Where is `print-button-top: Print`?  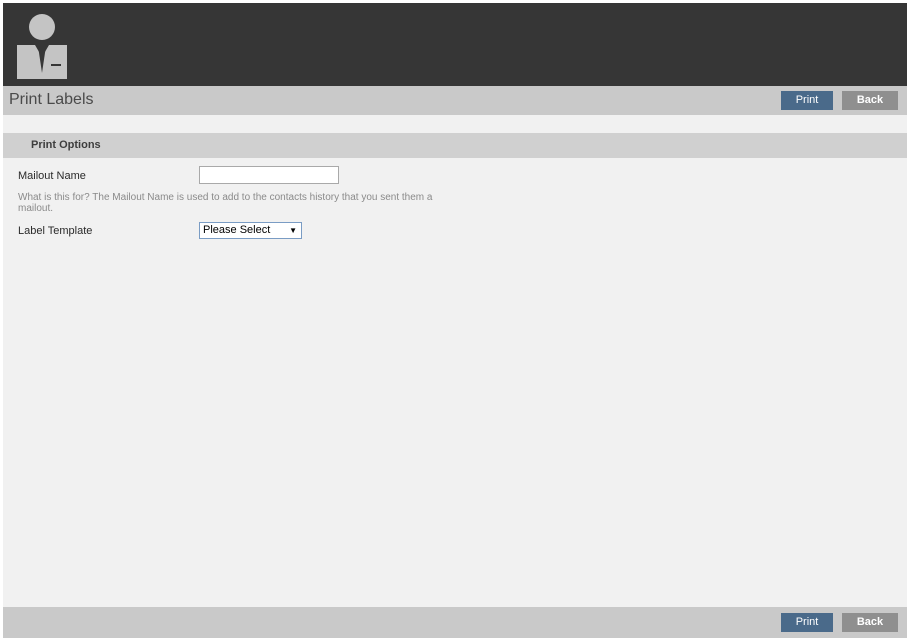 print-button-top: Print is located at coordinates (807, 100).